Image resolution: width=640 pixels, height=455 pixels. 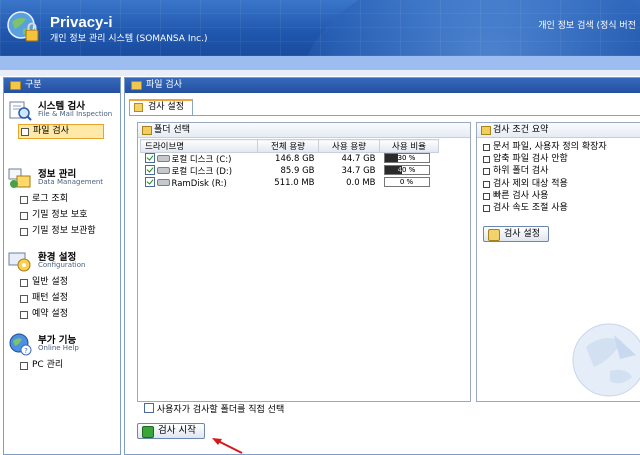 I want to click on custom-folder-label: 사용자가 검사할 폴더를 직접 선택, so click(x=220, y=410).